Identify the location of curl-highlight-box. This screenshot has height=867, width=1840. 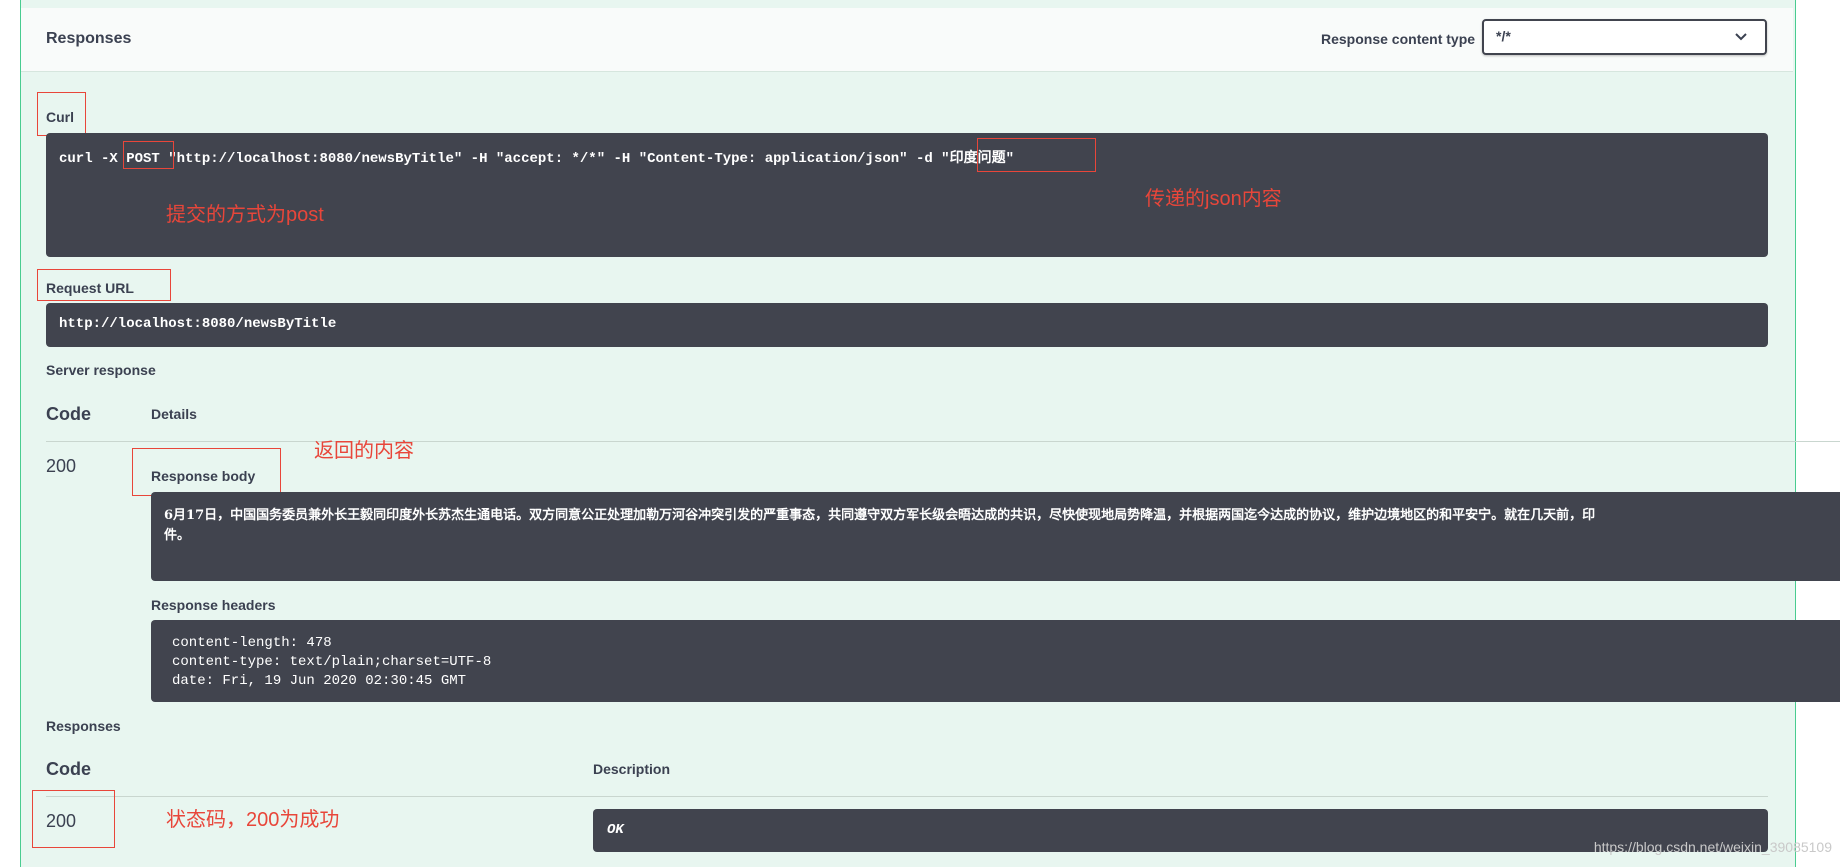
(61, 114).